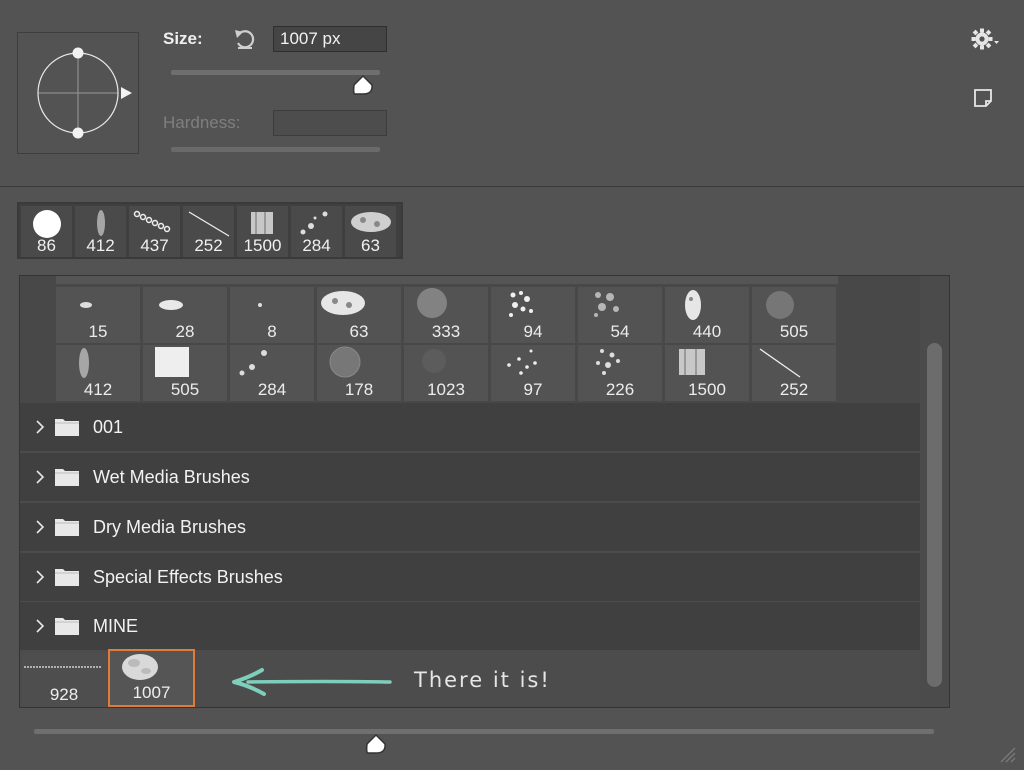 This screenshot has width=1024, height=770. Describe the element at coordinates (620, 389) in the screenshot. I see `brush-size-label: 226` at that location.